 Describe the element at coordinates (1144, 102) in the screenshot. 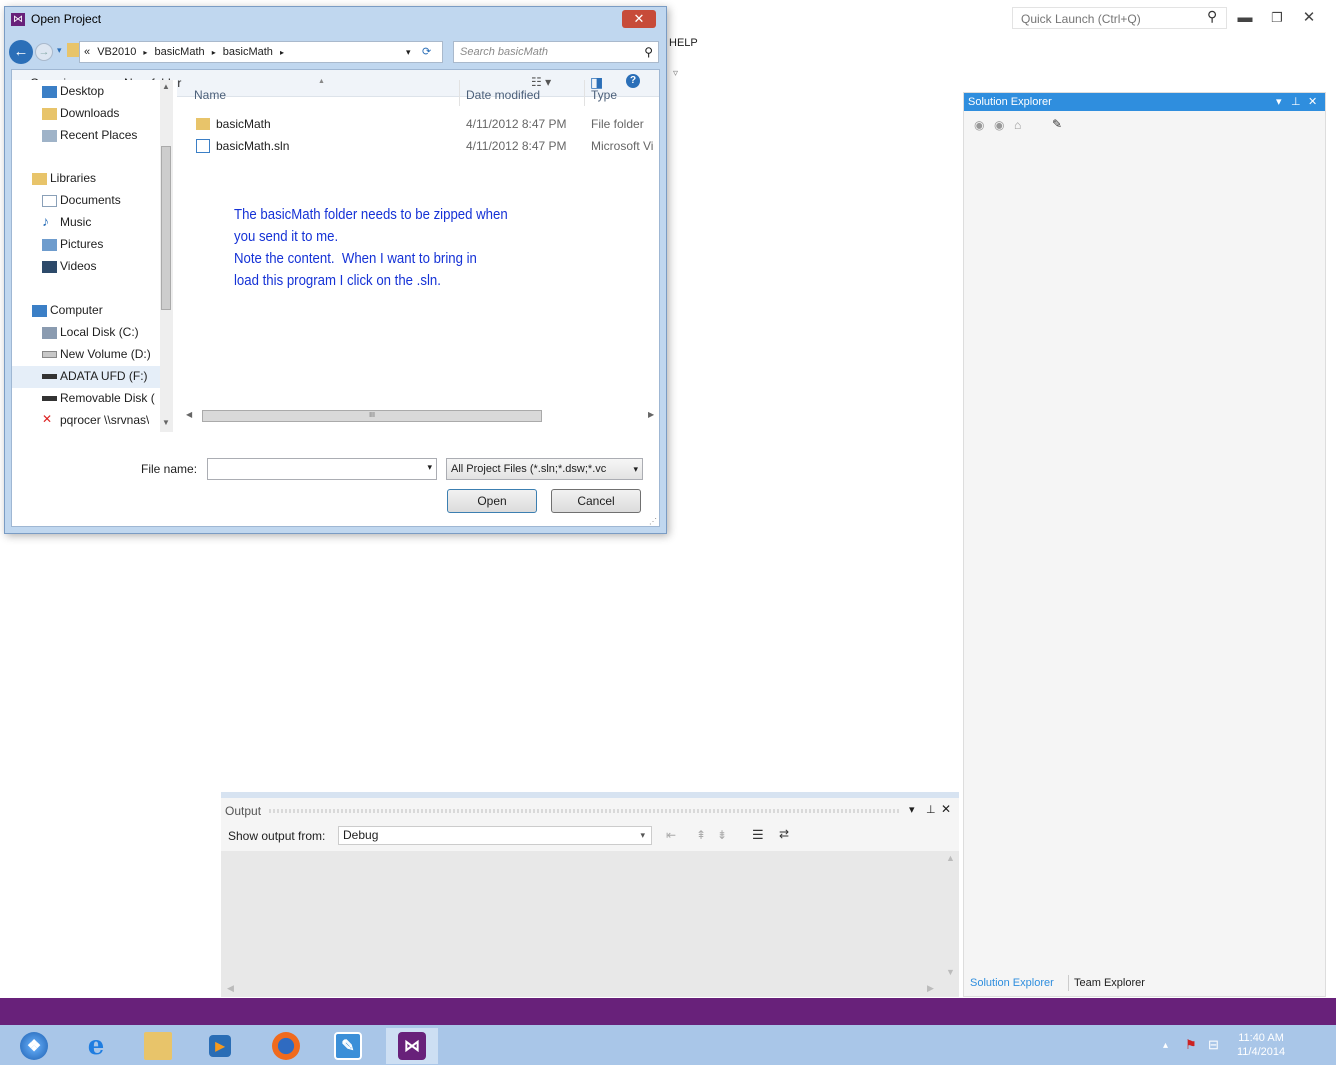

I see `solution-explorer-titlebar: Solution Explorer ▾ ⊥ ✕` at that location.